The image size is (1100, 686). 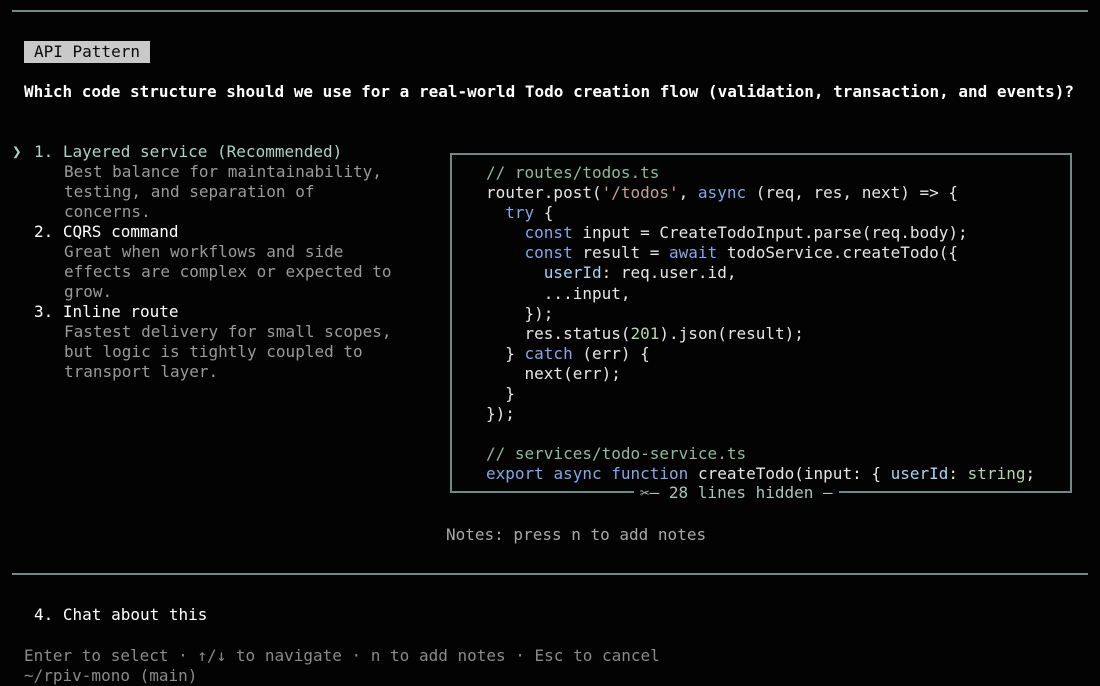 I want to click on option-desc: Best balance for maintainability,, so click(x=223, y=171).